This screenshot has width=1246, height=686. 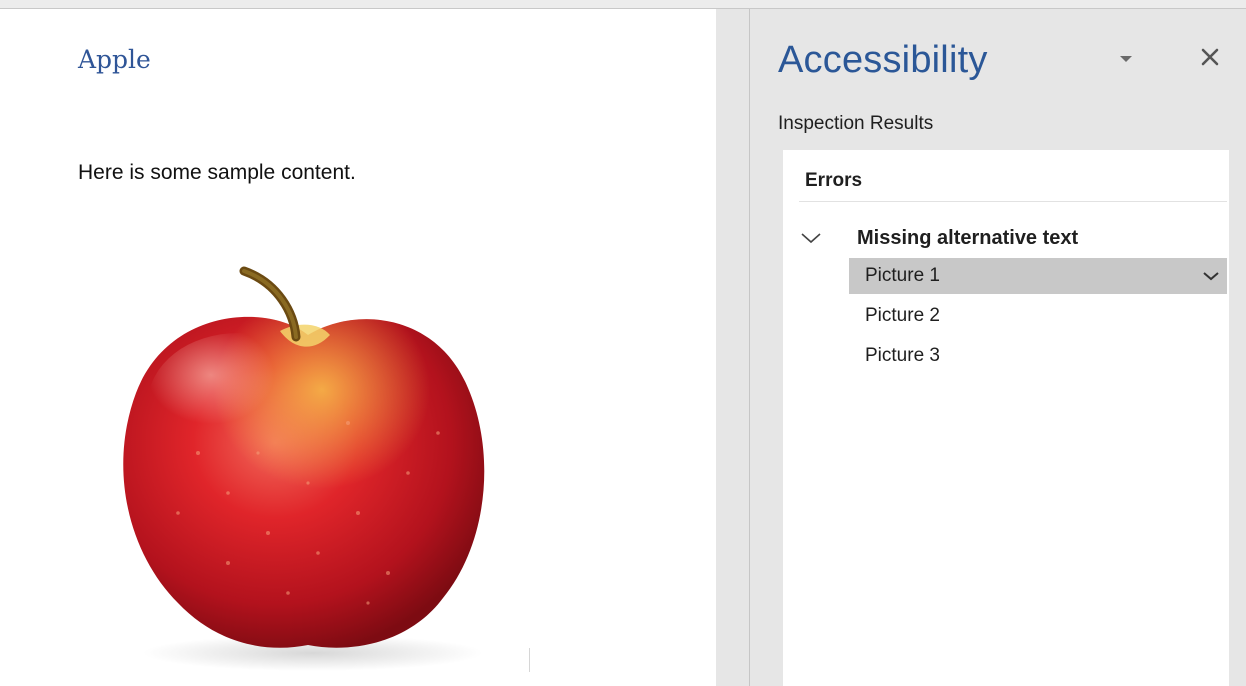 What do you see at coordinates (1038, 316) in the screenshot?
I see `result-item-picture-2: Picture 2` at bounding box center [1038, 316].